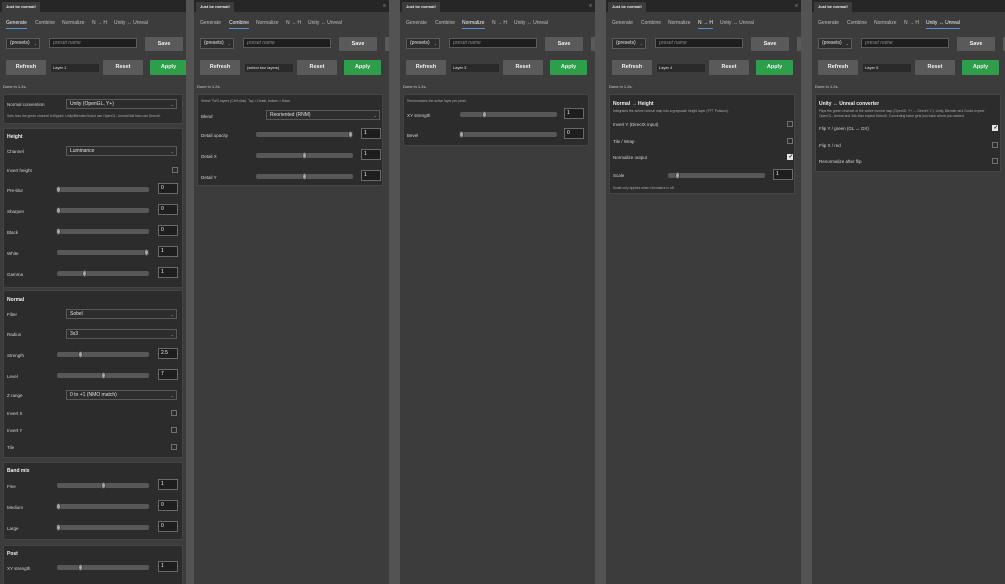  I want to click on preset-name-input: preset name, so click(905, 43).